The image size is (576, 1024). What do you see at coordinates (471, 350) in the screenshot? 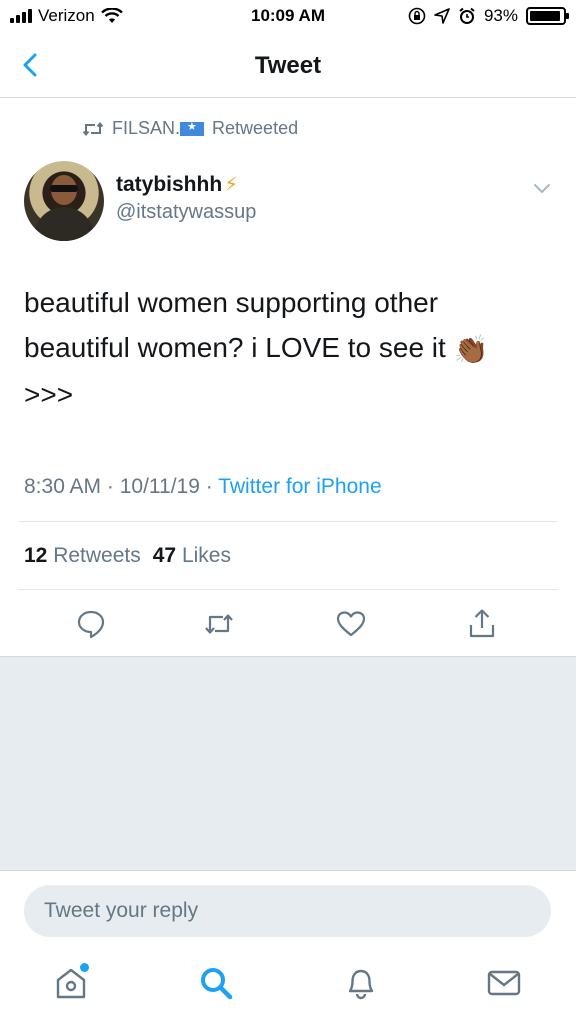
I see `clapping-hands-icon: 👏🏾` at bounding box center [471, 350].